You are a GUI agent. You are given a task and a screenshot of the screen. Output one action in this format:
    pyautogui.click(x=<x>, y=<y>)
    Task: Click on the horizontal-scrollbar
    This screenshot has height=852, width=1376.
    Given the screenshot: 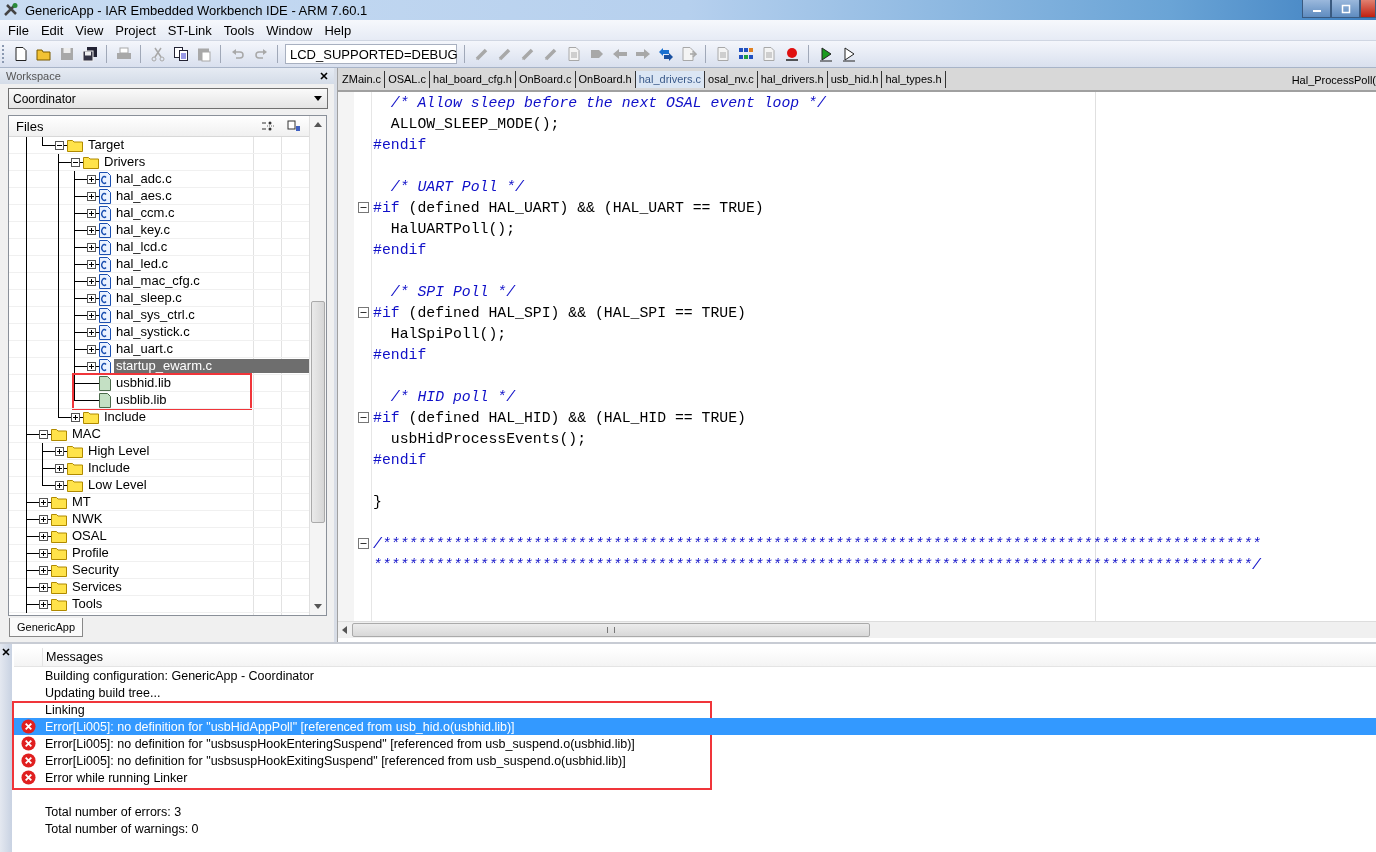 What is the action you would take?
    pyautogui.click(x=857, y=629)
    